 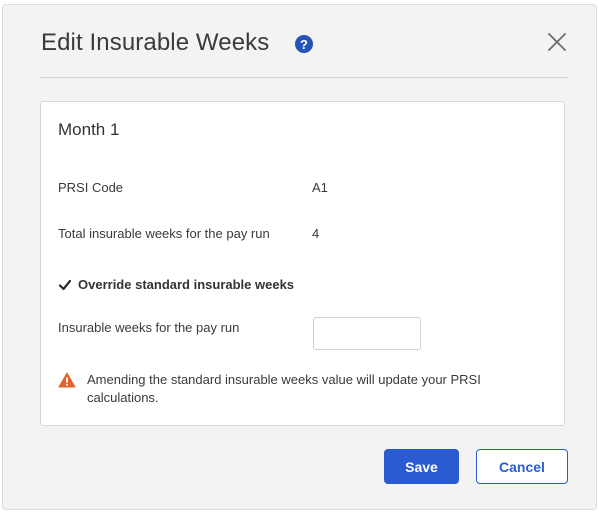 What do you see at coordinates (67, 380) in the screenshot?
I see `warning-triangle-icon` at bounding box center [67, 380].